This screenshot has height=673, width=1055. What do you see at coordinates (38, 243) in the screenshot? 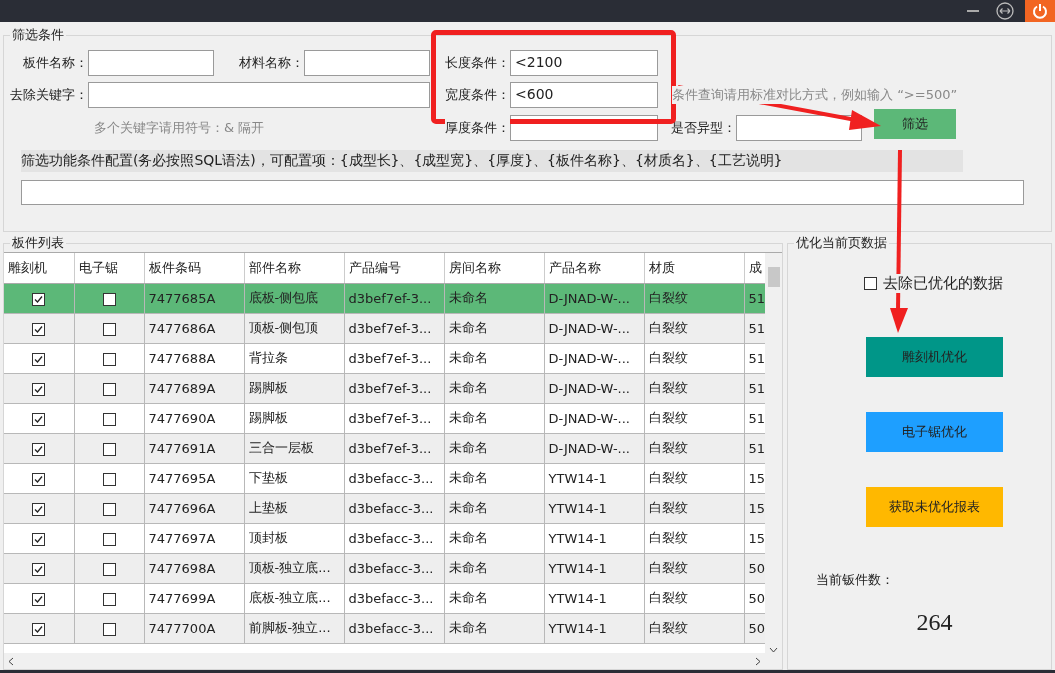
I see `group-title: 板件列表` at bounding box center [38, 243].